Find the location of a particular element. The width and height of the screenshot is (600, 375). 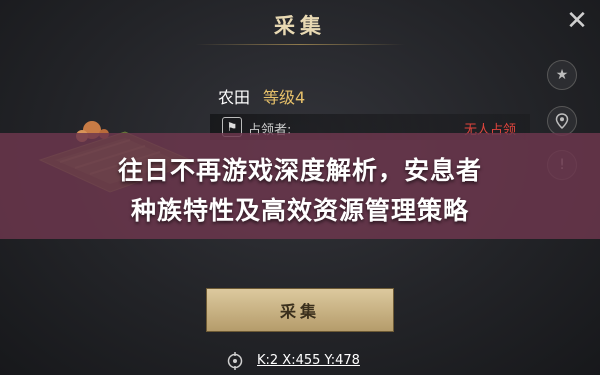

page-title: 采集 is located at coordinates (300, 25).